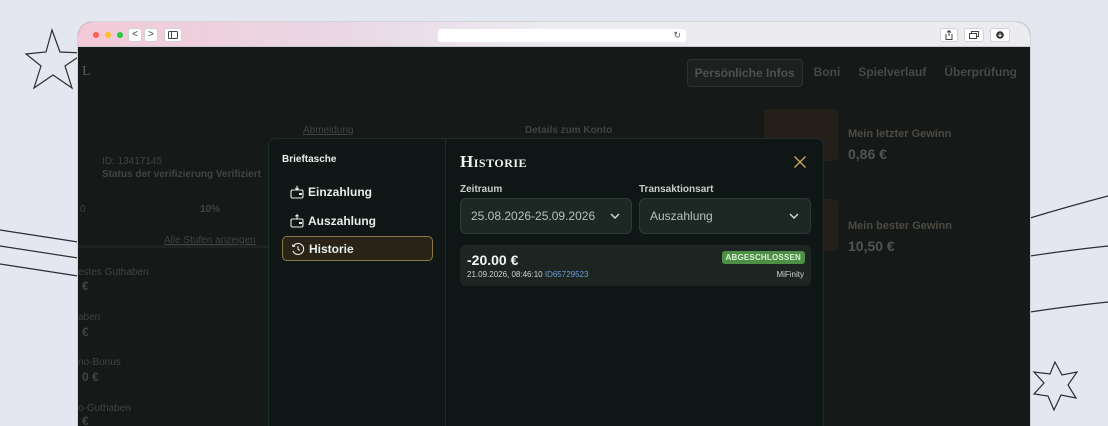 The height and width of the screenshot is (426, 1108). Describe the element at coordinates (676, 189) in the screenshot. I see `transaction-type-label: Transaktionsart` at that location.